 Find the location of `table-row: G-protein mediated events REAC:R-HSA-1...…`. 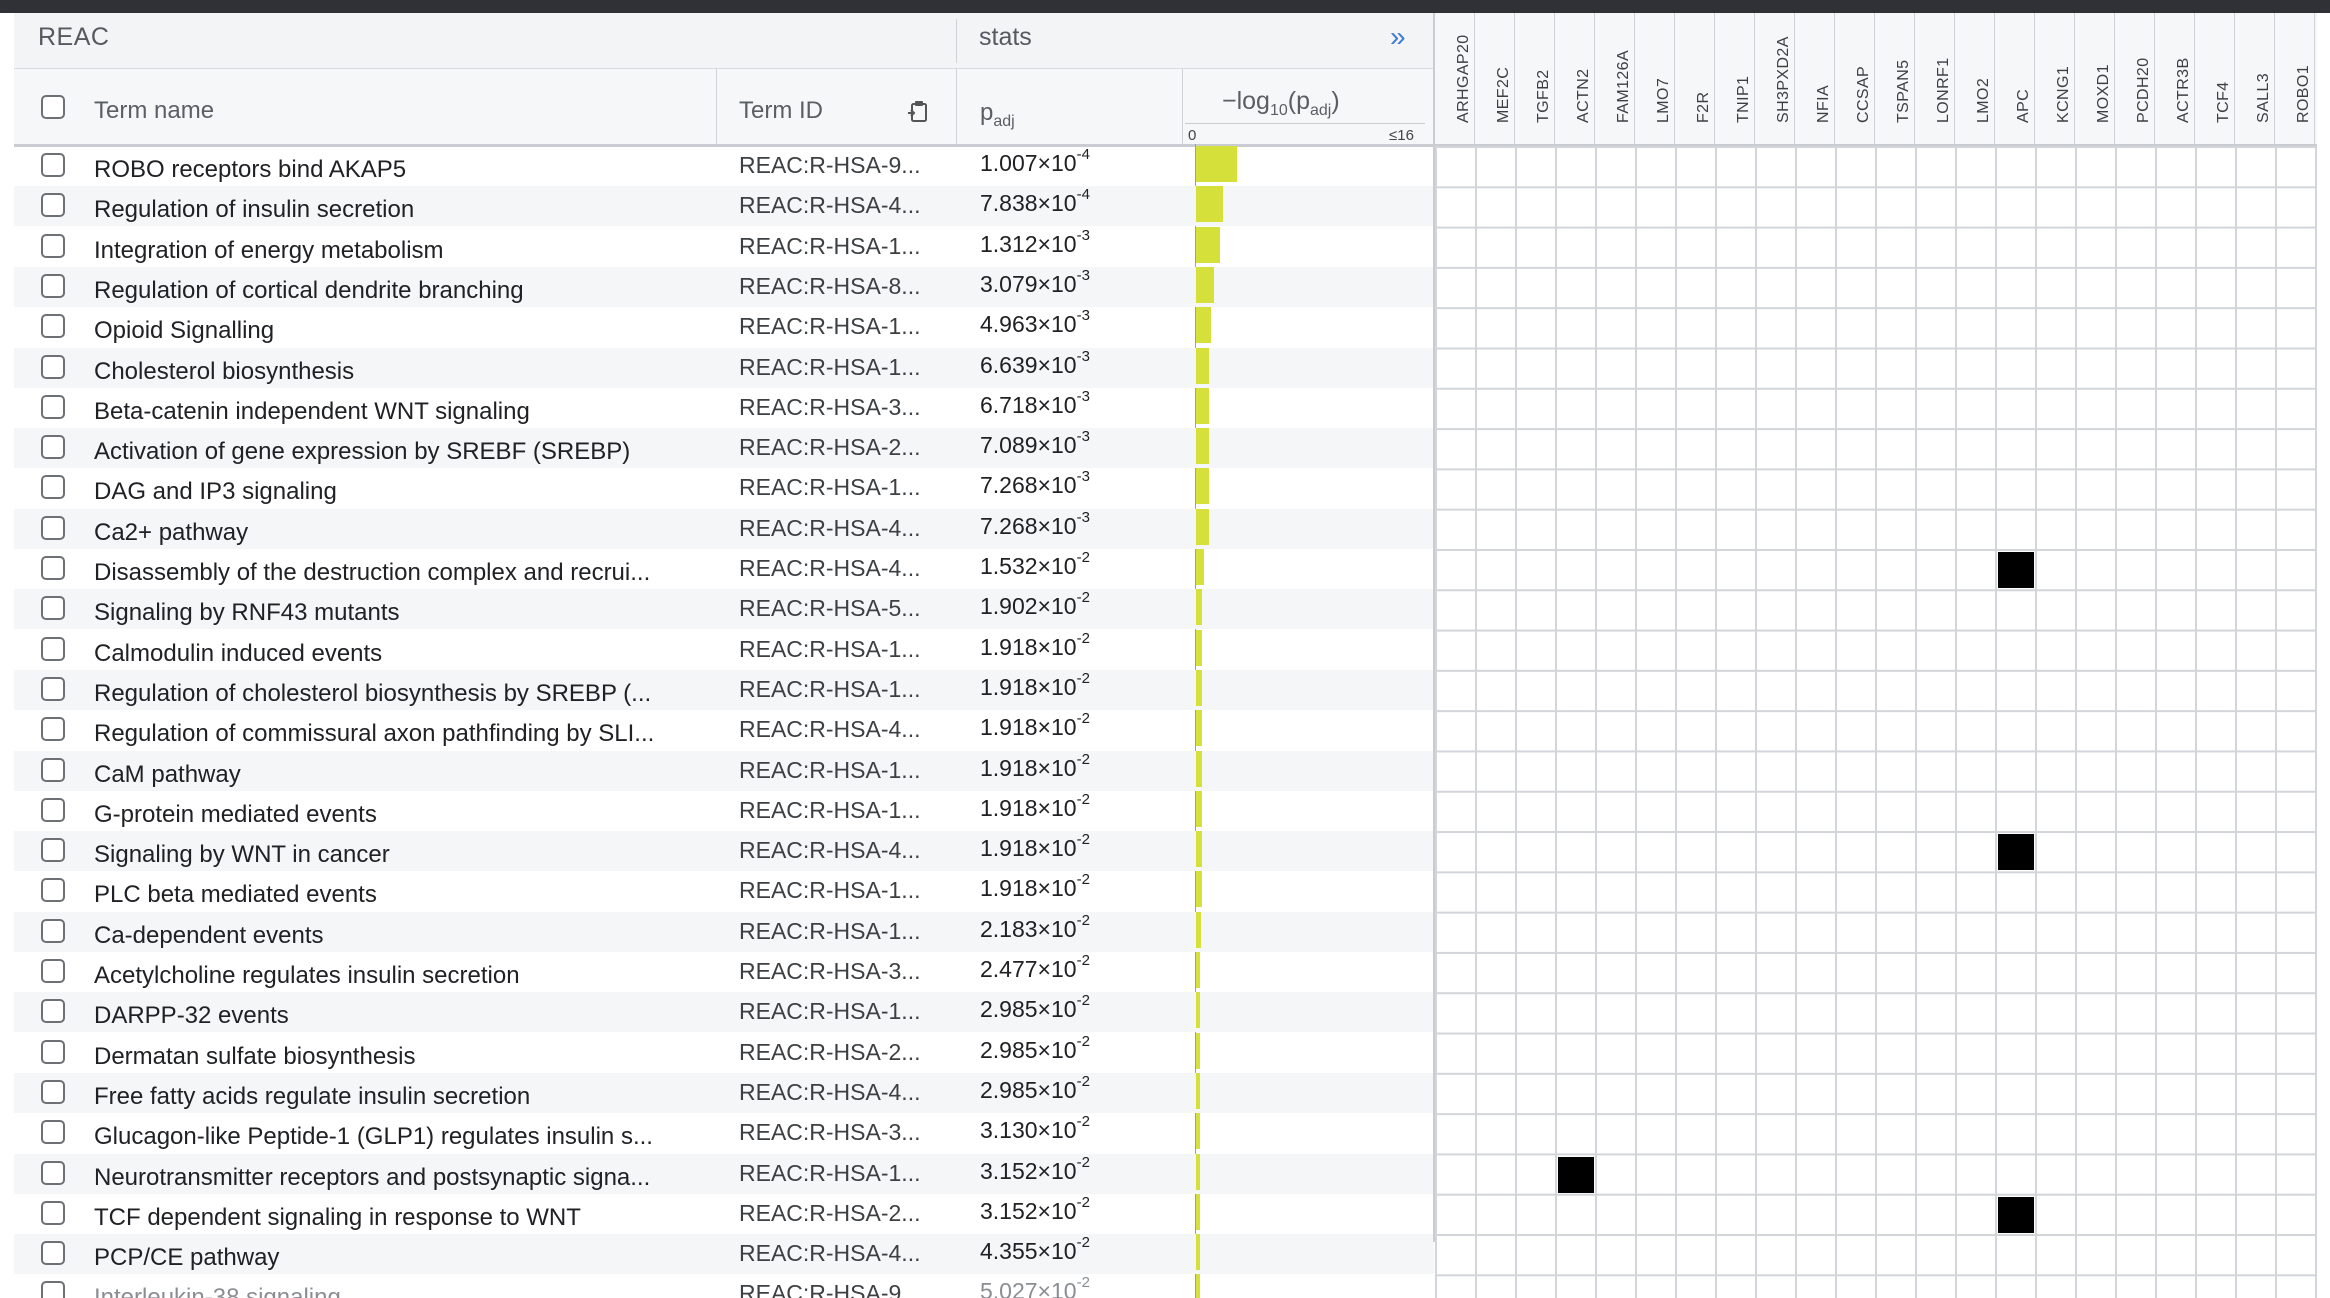

table-row: G-protein mediated events REAC:R-HSA-1...… is located at coordinates (724, 810).